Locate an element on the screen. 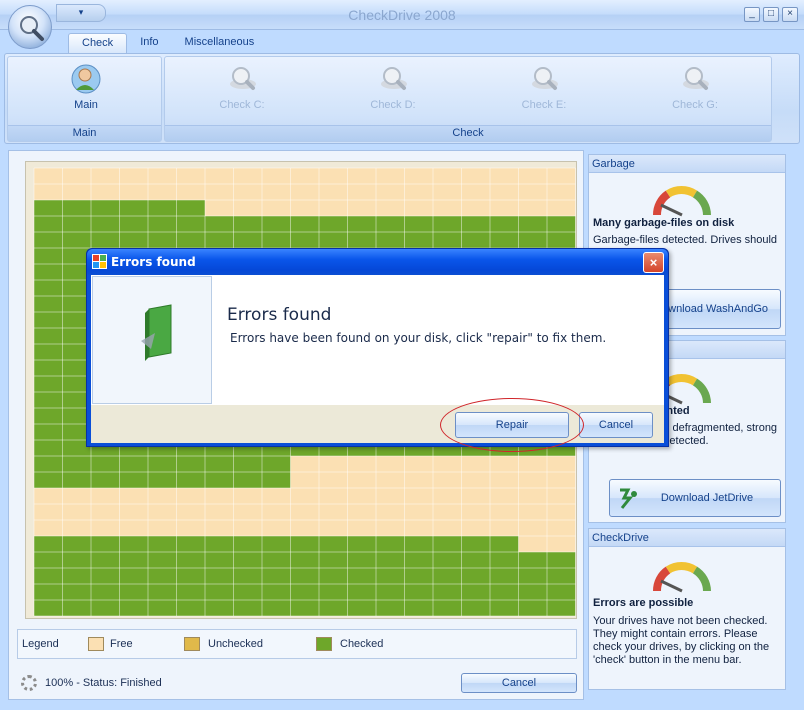  legend: Legend Free Unchecked Checked is located at coordinates (297, 644).